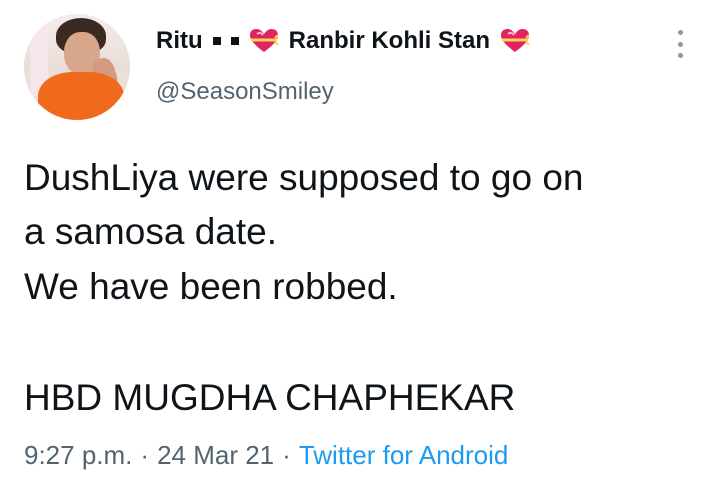 The width and height of the screenshot is (719, 481). I want to click on tweet-text-line: DushLiya were supposed to go on, so click(304, 177).